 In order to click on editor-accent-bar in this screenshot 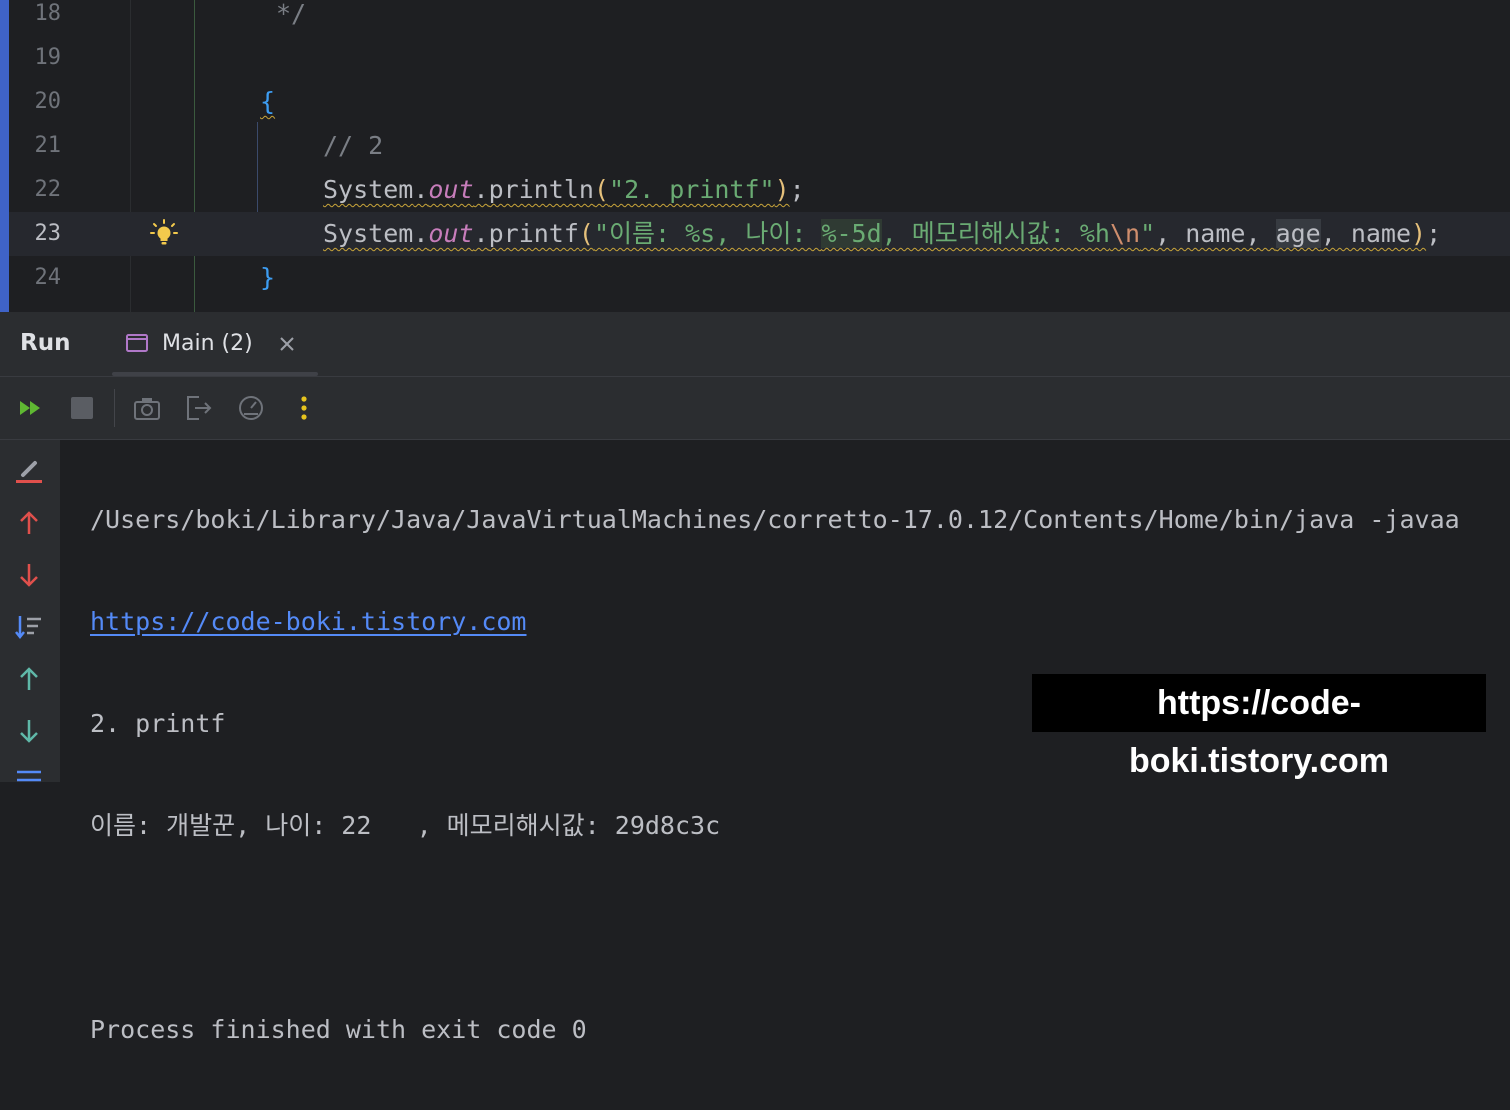, I will do `click(4, 156)`.